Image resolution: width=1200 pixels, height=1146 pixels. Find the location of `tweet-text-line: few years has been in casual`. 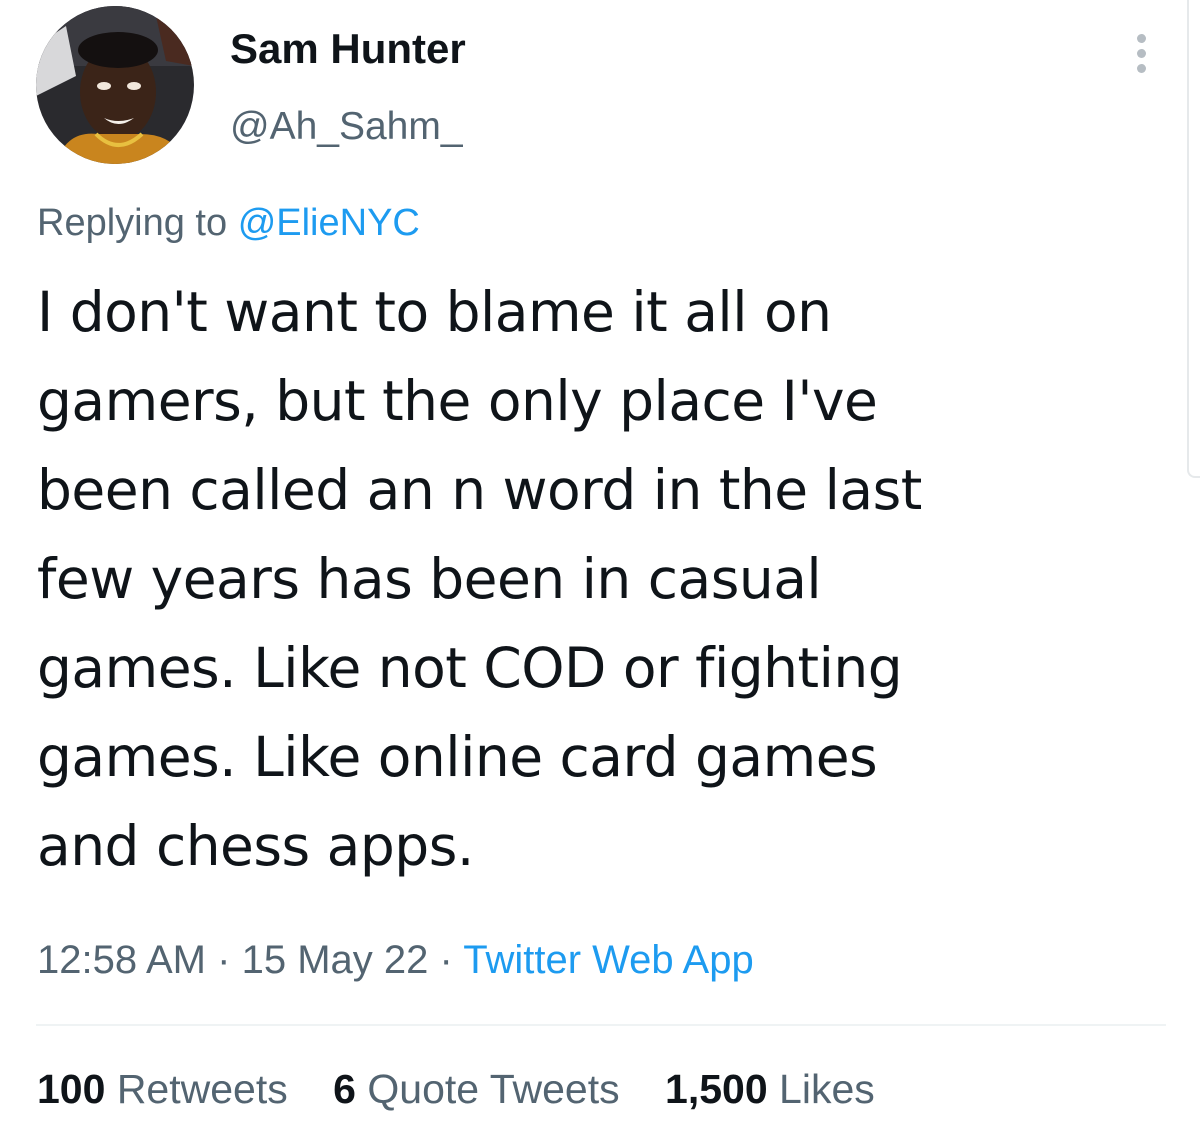

tweet-text-line: few years has been in casual is located at coordinates (429, 579).